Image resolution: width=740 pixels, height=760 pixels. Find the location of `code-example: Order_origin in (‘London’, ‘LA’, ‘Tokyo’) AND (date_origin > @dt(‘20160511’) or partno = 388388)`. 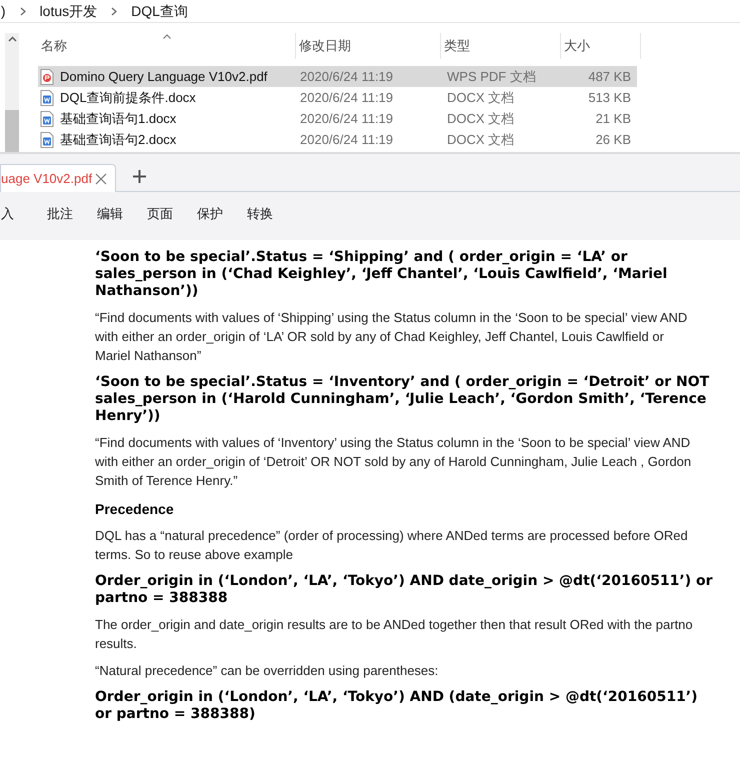

code-example: Order_origin in (‘London’, ‘LA’, ‘Tokyo’) AND (date_origin > @dt(‘20160511’) or partno = 388388) is located at coordinates (397, 706).